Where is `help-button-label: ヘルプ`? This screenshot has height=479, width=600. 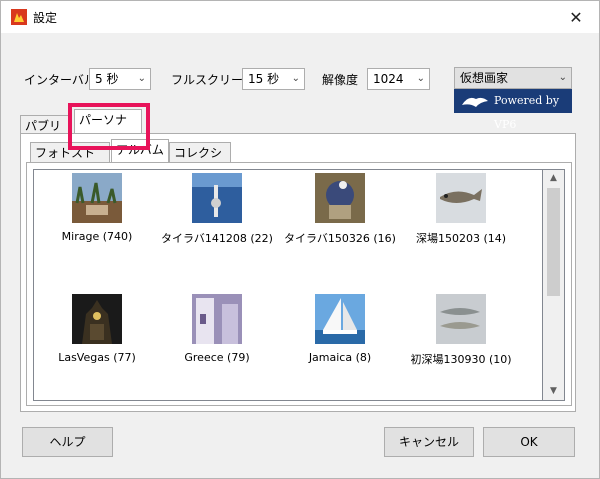
help-button-label: ヘルプ is located at coordinates (67, 442).